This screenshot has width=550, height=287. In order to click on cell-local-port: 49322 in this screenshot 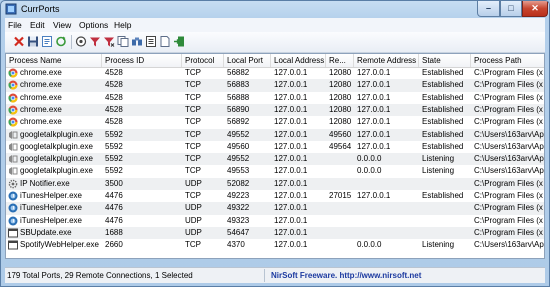, I will do `click(238, 208)`.